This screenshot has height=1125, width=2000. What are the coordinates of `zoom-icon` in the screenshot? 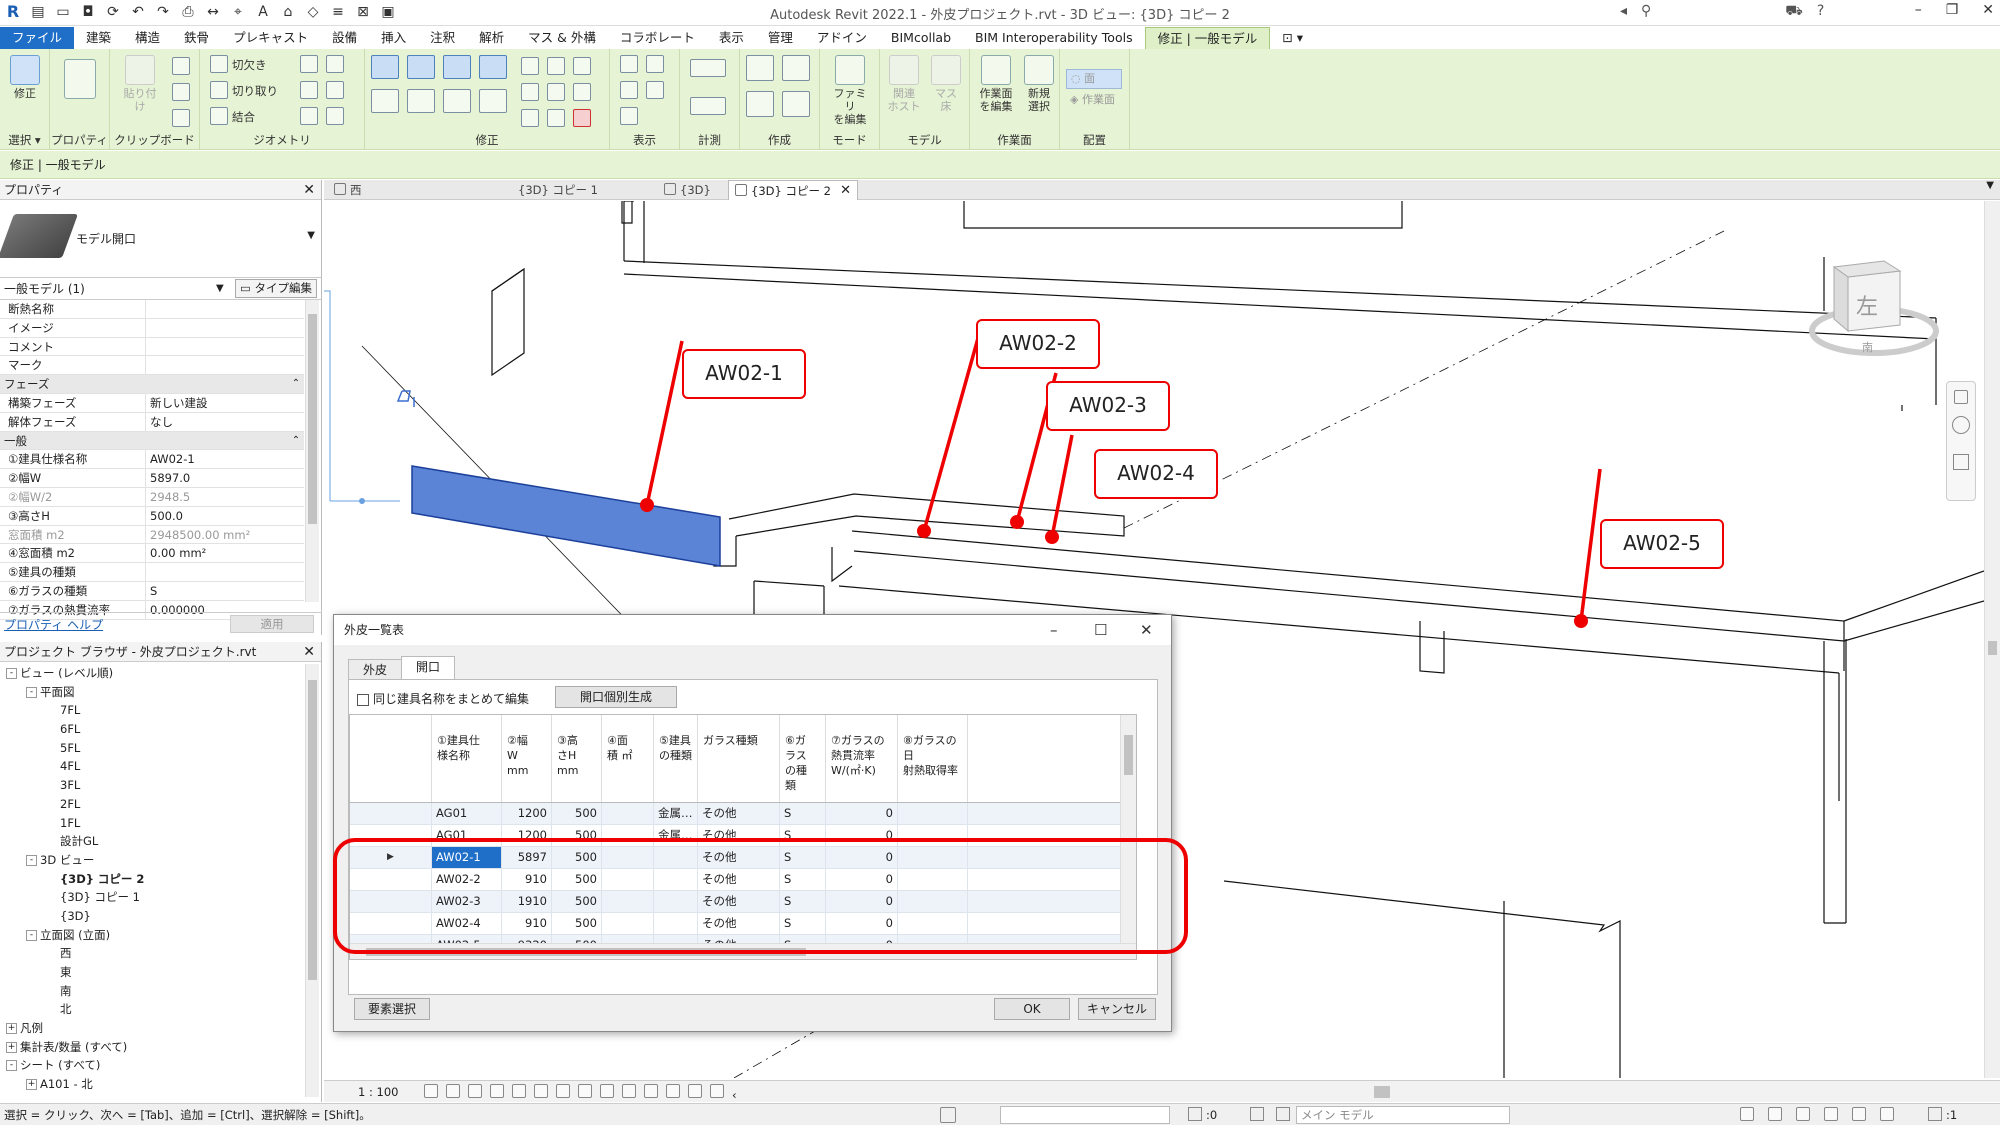 It's located at (1961, 462).